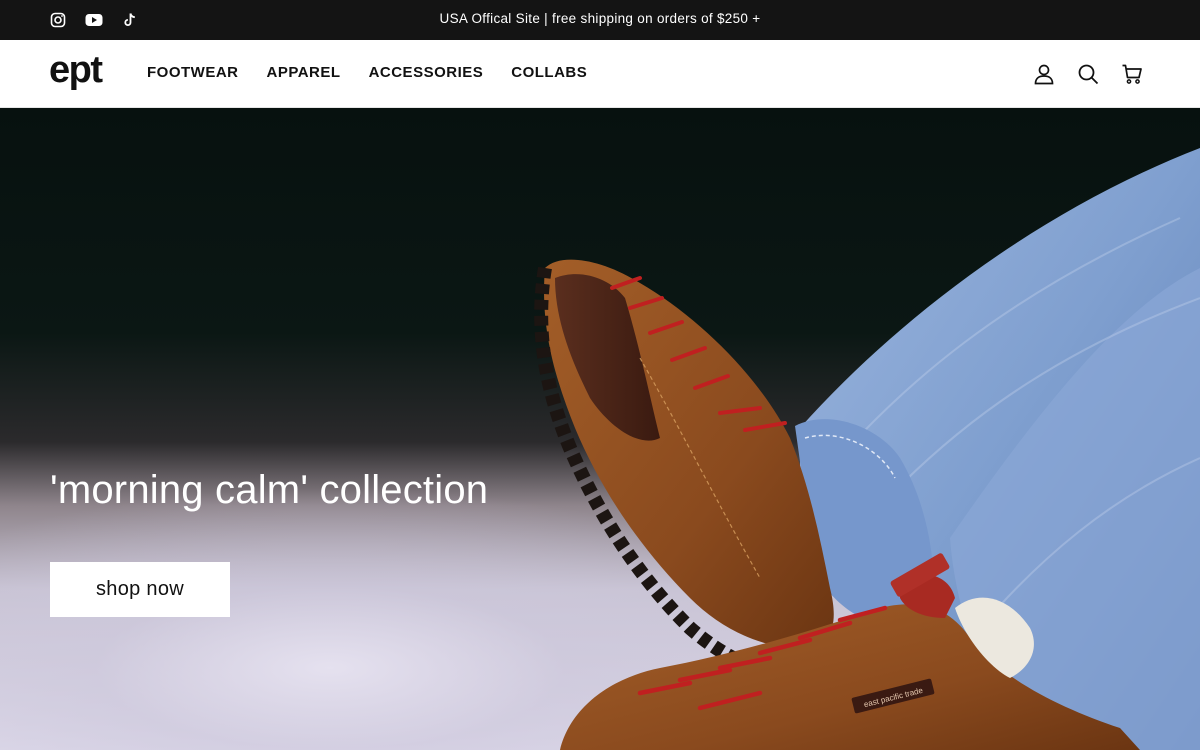 This screenshot has height=750, width=1200. What do you see at coordinates (426, 72) in the screenshot?
I see `nav-accessories: ACCESSORIES` at bounding box center [426, 72].